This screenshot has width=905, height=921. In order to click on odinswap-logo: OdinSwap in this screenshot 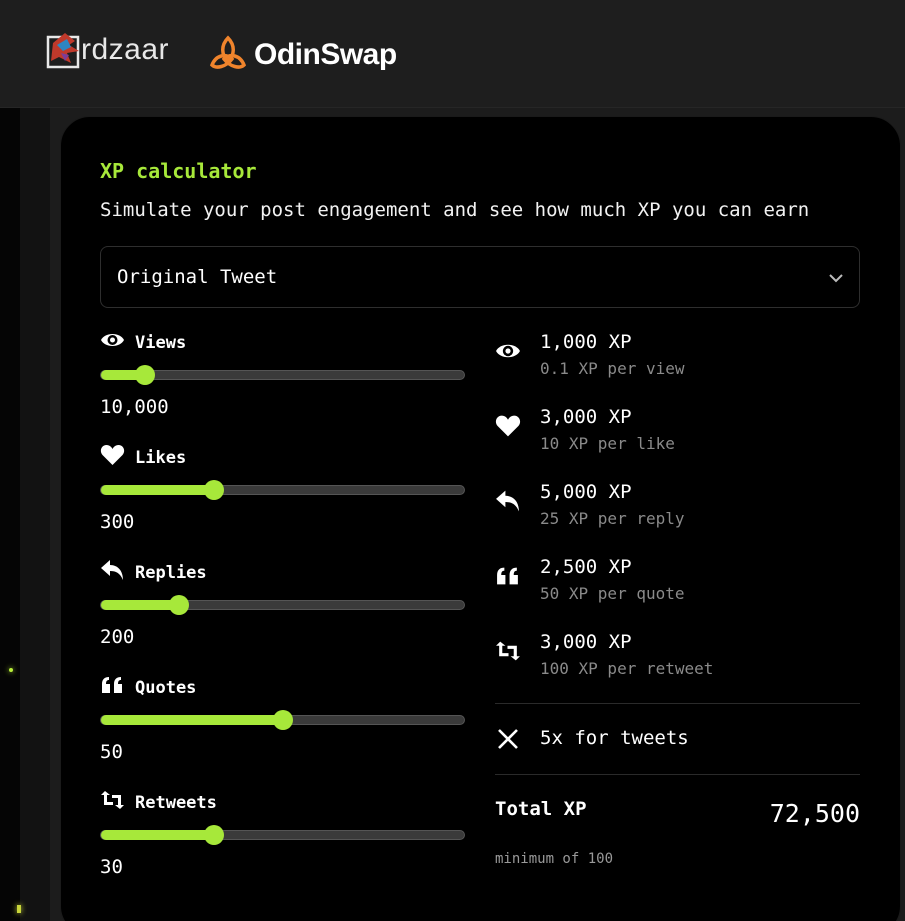, I will do `click(302, 55)`.